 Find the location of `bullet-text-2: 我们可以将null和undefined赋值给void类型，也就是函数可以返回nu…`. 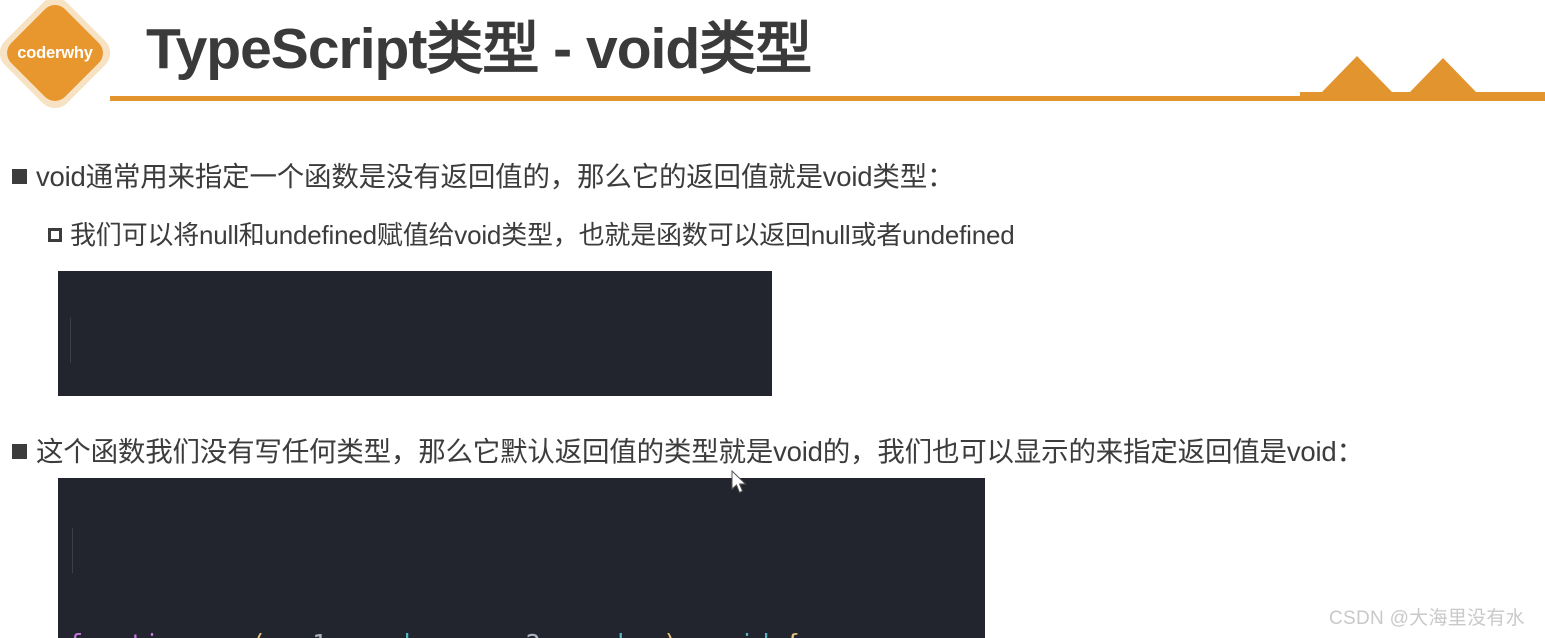

bullet-text-2: 我们可以将null和undefined赋值给void类型，也就是函数可以返回nu… is located at coordinates (542, 235).